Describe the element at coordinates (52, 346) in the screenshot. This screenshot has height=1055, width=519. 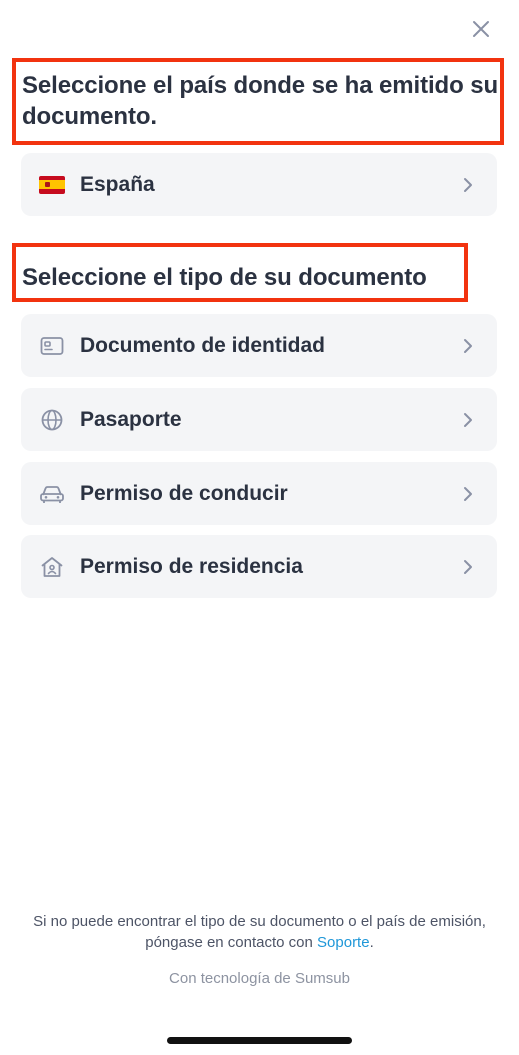
I see `id-card-icon` at that location.